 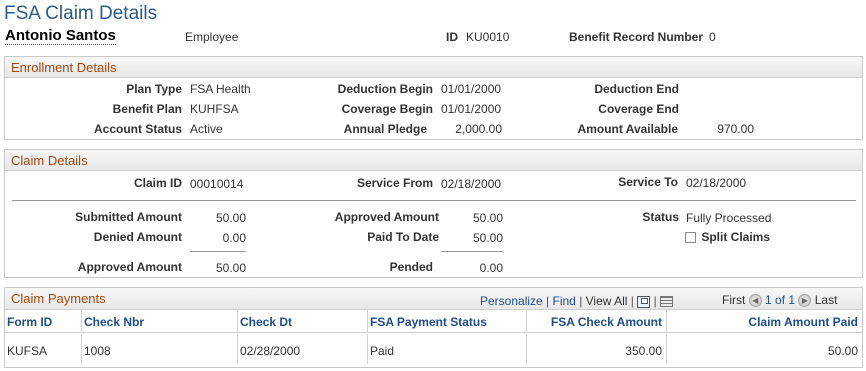 I want to click on page-title: FSA Claim Details, so click(x=81, y=13).